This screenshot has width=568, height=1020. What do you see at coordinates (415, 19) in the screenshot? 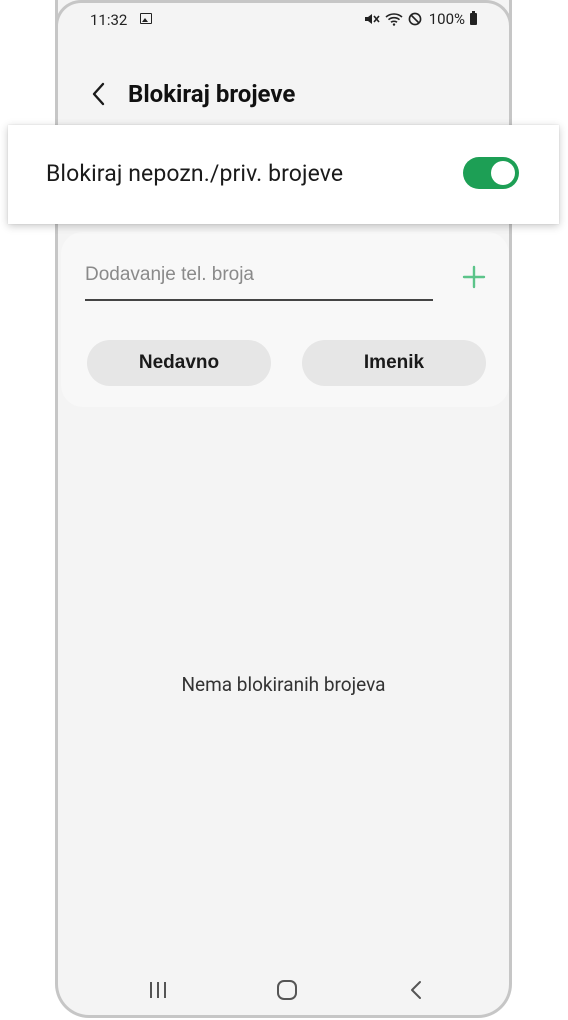
I see `do-not-disturb-icon` at bounding box center [415, 19].